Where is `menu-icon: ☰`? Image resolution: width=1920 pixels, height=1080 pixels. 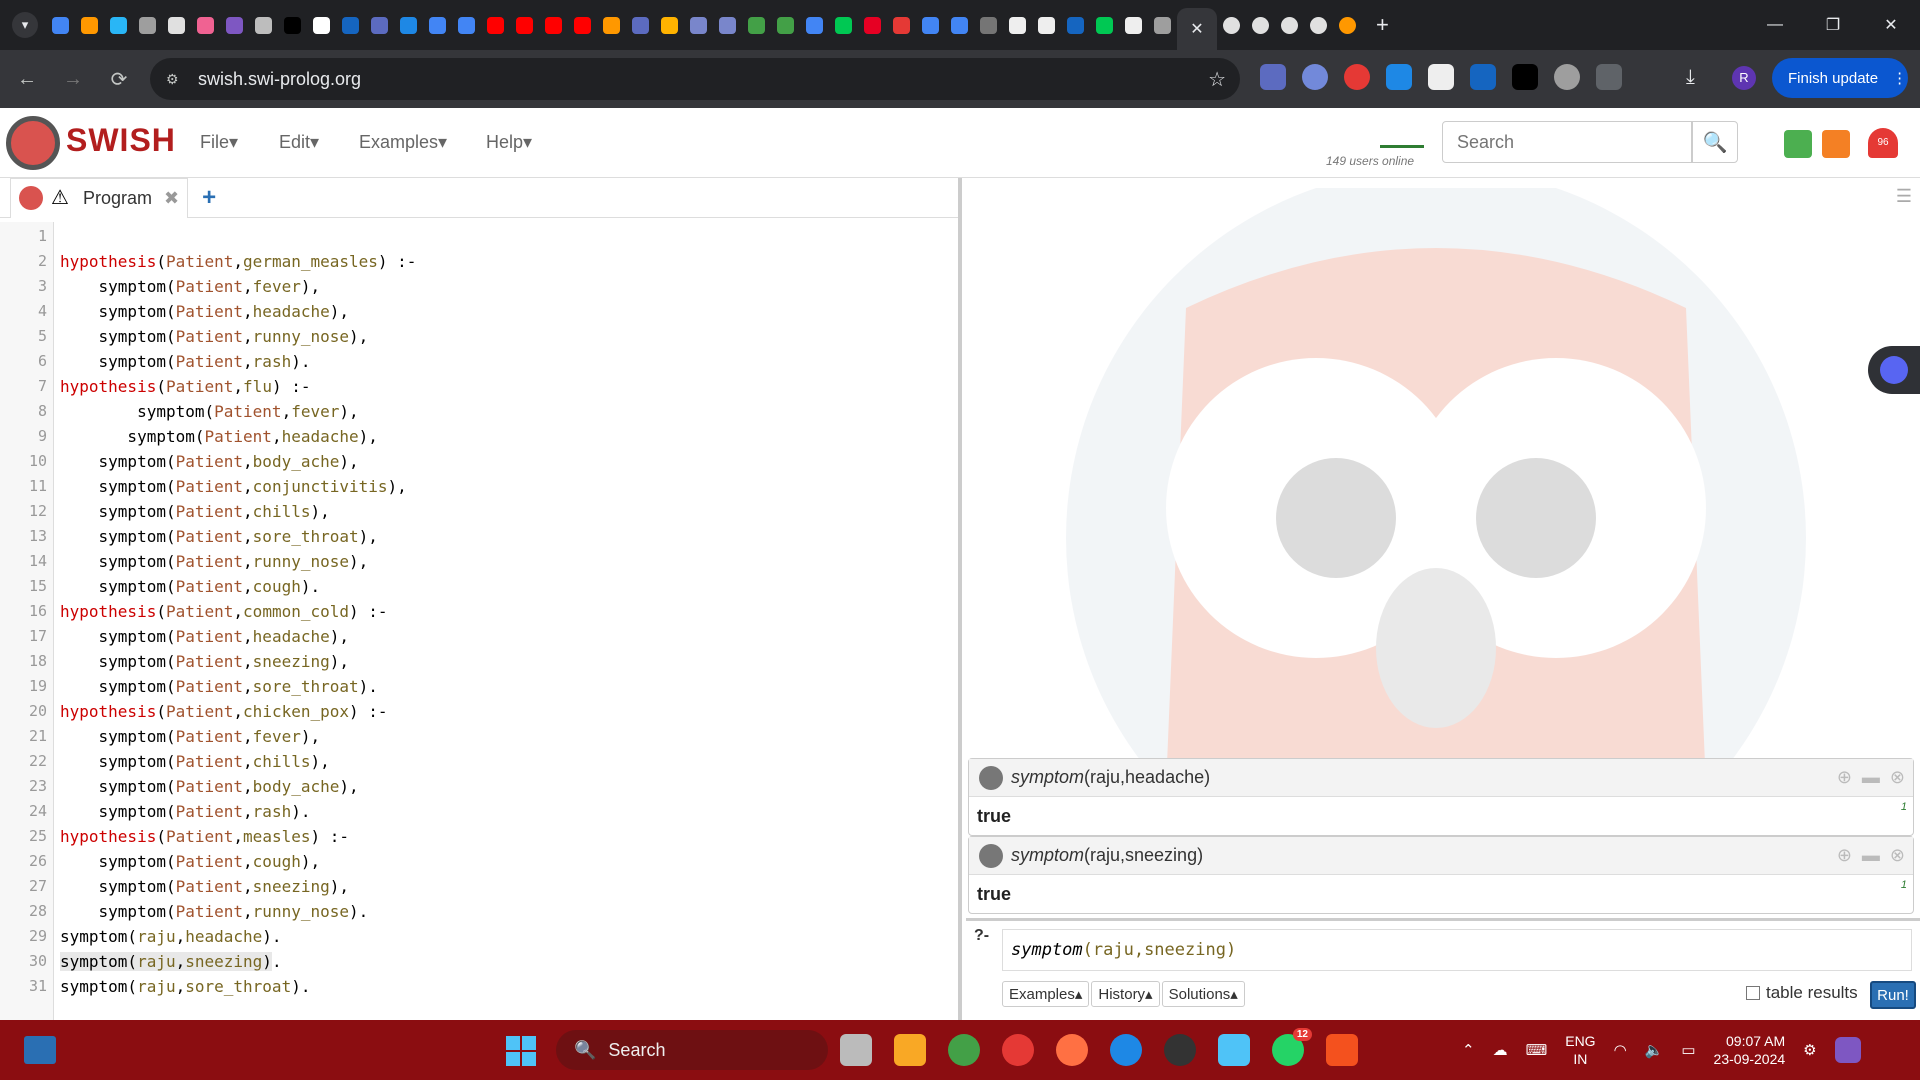
menu-icon: ☰ is located at coordinates (1904, 196).